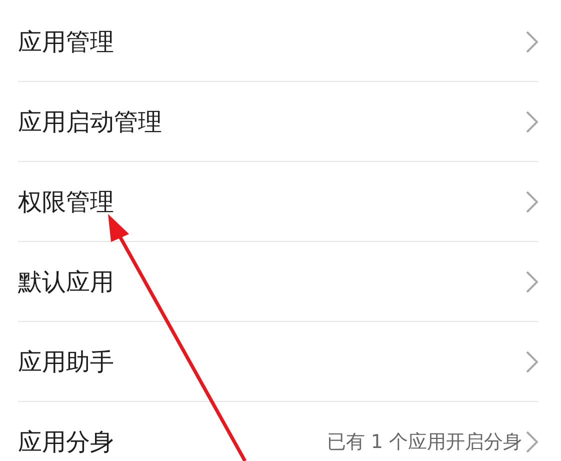 Image resolution: width=561 pixels, height=461 pixels. Describe the element at coordinates (424, 442) in the screenshot. I see `row-detail: 已有 1 个应用开启分身` at that location.